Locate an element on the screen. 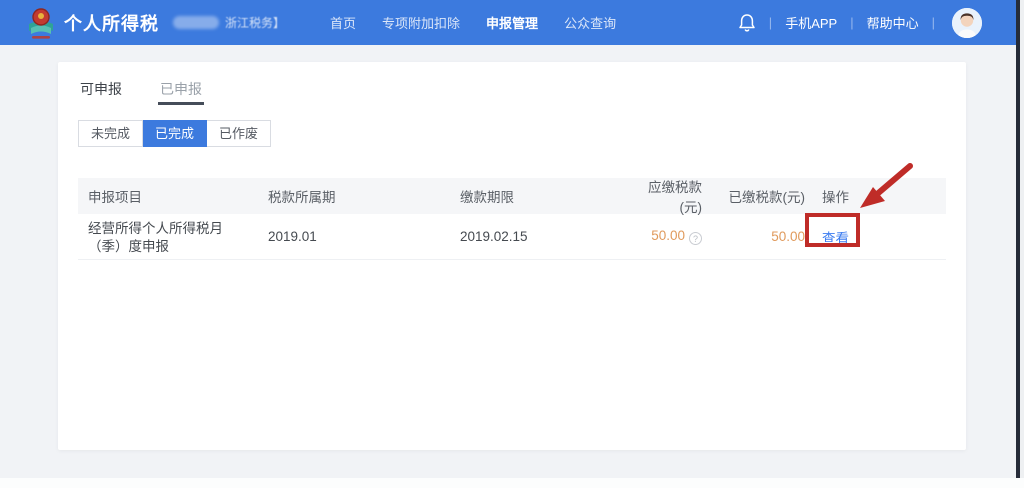 The width and height of the screenshot is (1024, 488). filter-finished-button: 已完成 is located at coordinates (175, 133).